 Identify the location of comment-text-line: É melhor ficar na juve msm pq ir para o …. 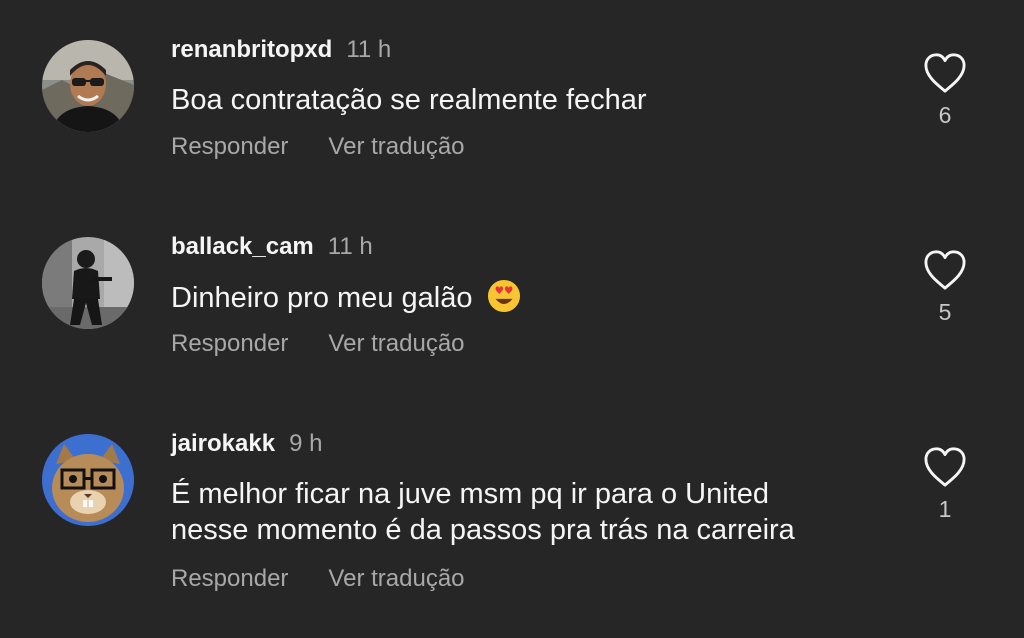
(470, 494).